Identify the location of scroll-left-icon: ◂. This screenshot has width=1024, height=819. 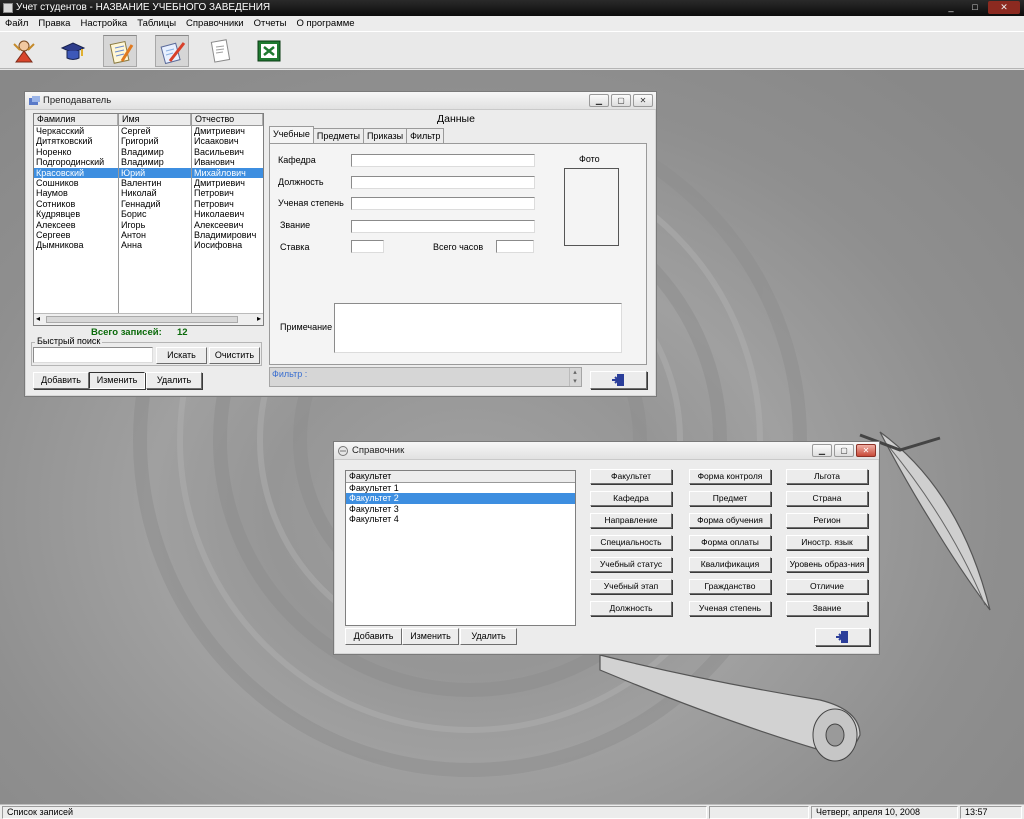
(38, 318).